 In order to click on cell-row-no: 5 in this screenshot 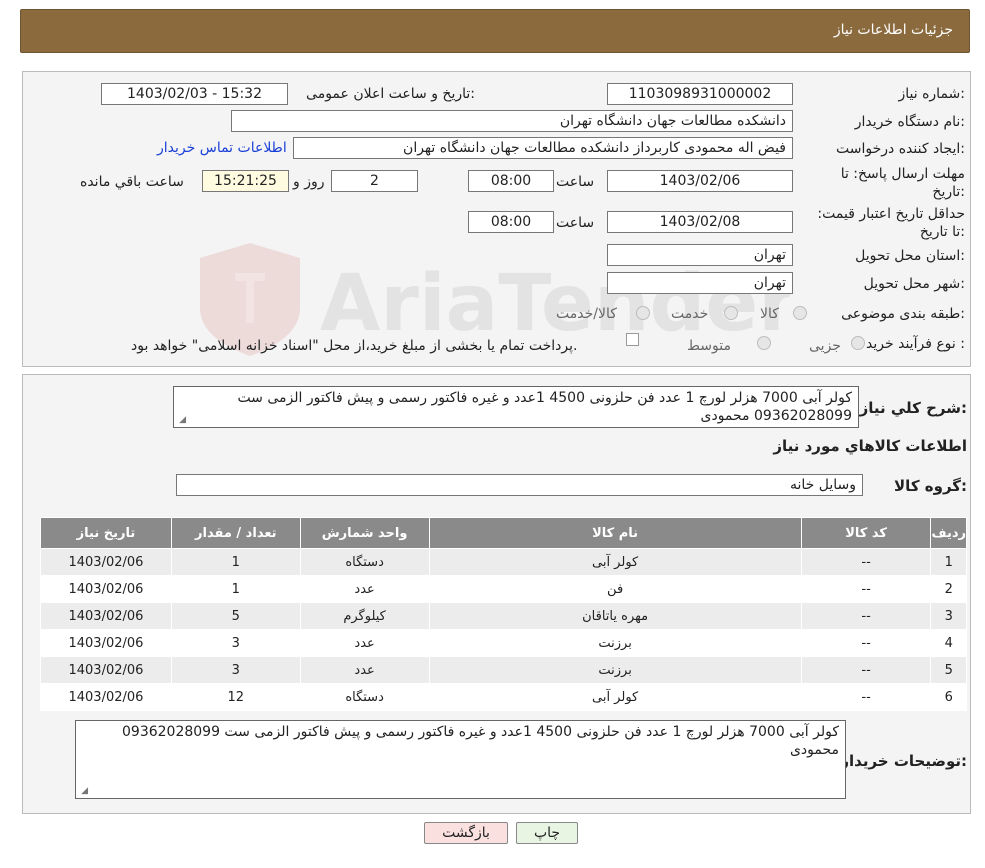, I will do `click(948, 670)`.